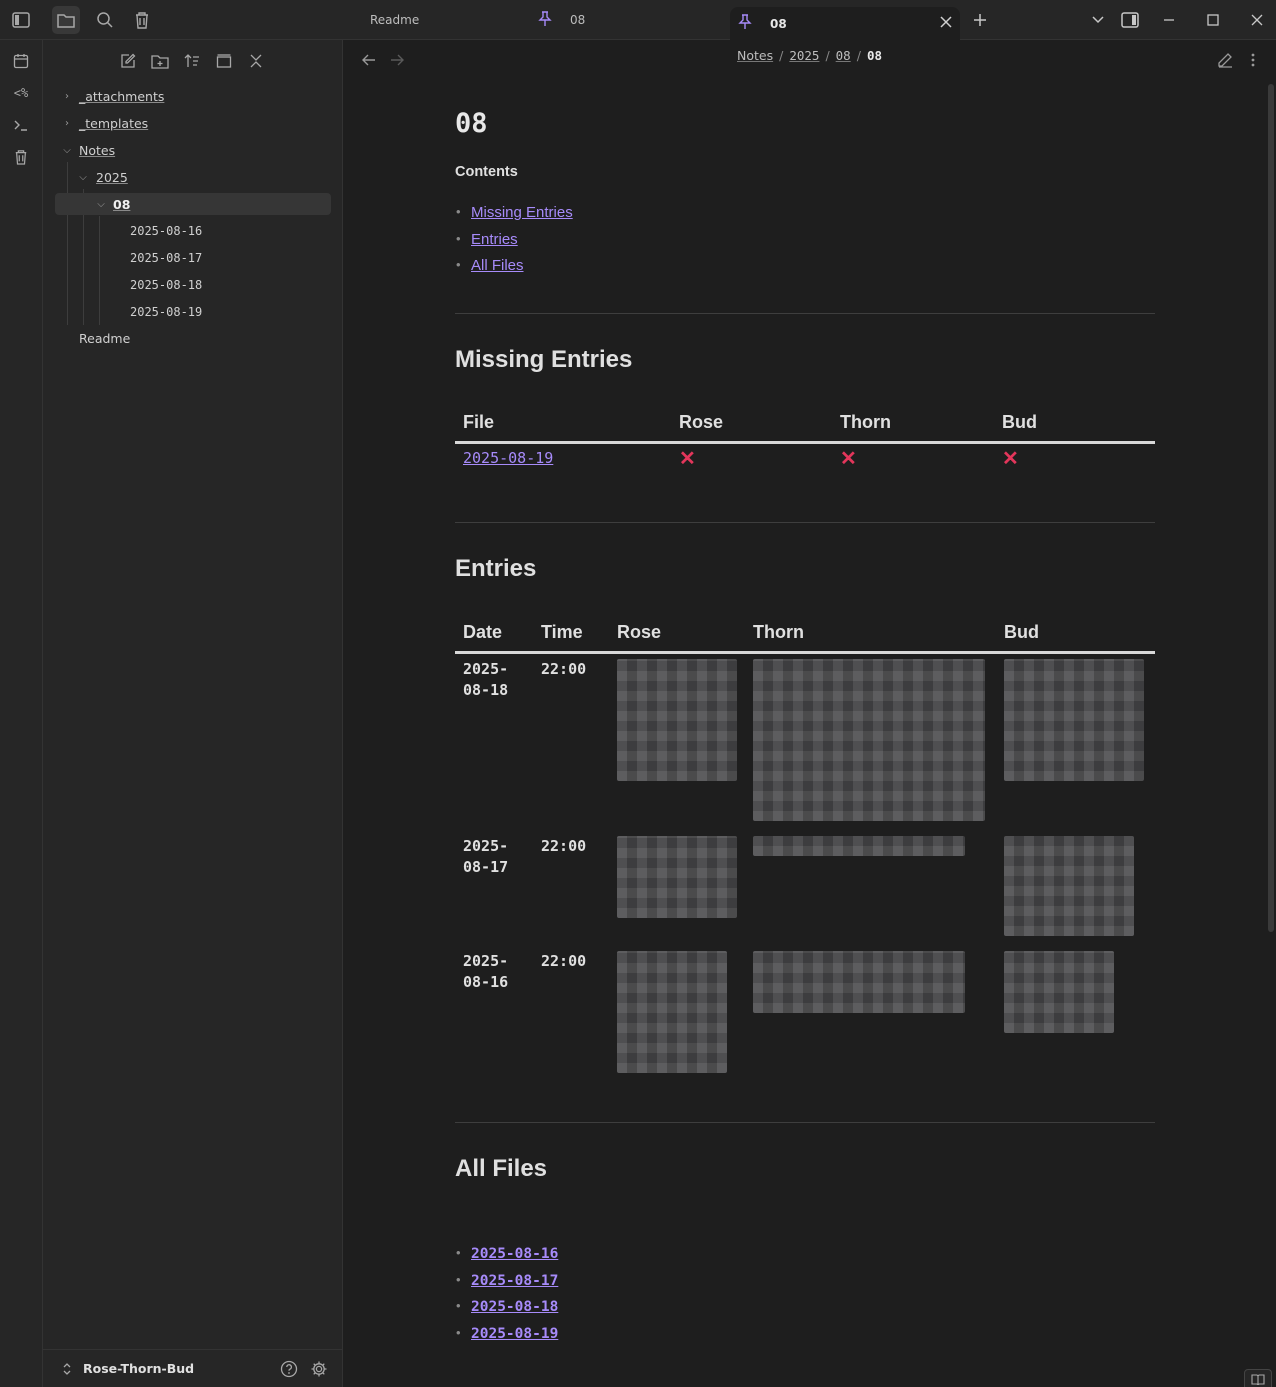 The width and height of the screenshot is (1276, 1387). I want to click on more-options-icon, so click(1253, 60).